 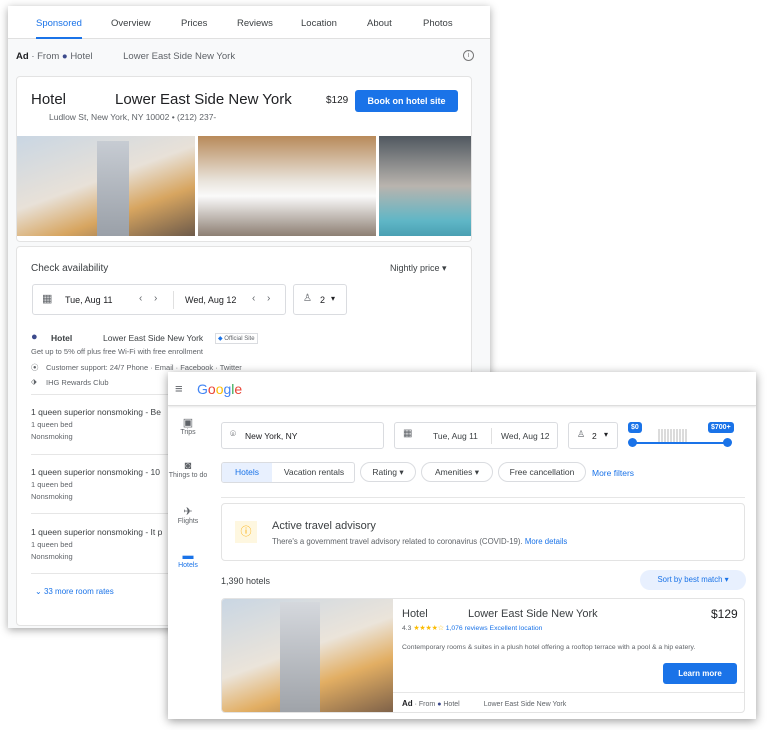 What do you see at coordinates (724, 614) in the screenshot?
I see `result-price: $129` at bounding box center [724, 614].